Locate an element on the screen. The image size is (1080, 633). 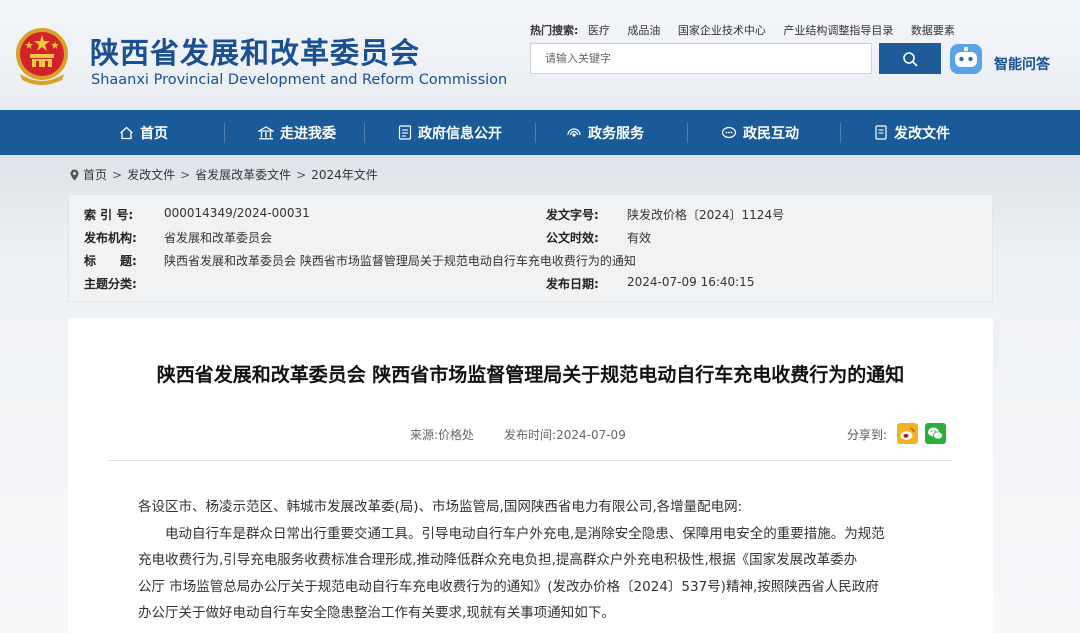
location-pin-icon is located at coordinates (74, 174).